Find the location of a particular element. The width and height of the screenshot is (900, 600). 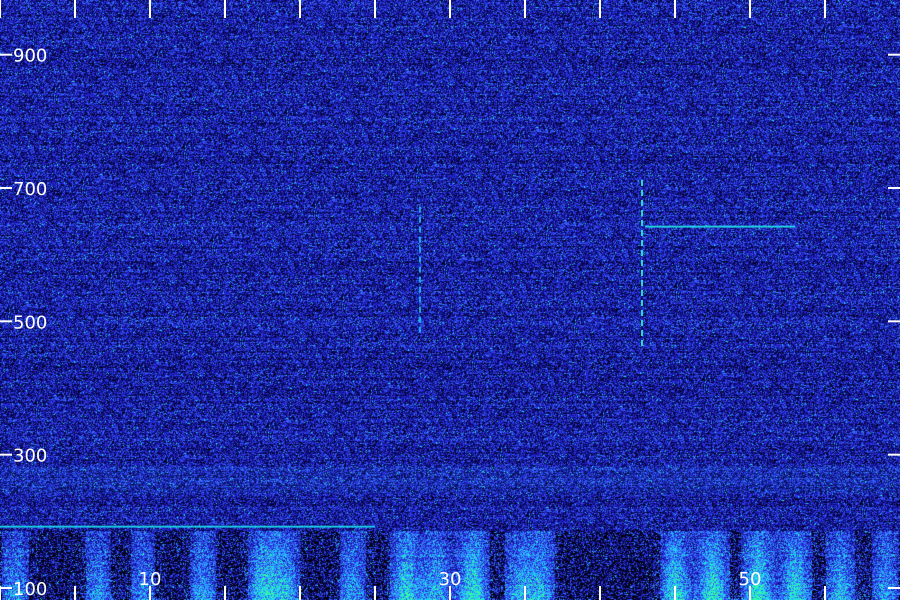

x-tick-label-0: 10 is located at coordinates (150, 579).